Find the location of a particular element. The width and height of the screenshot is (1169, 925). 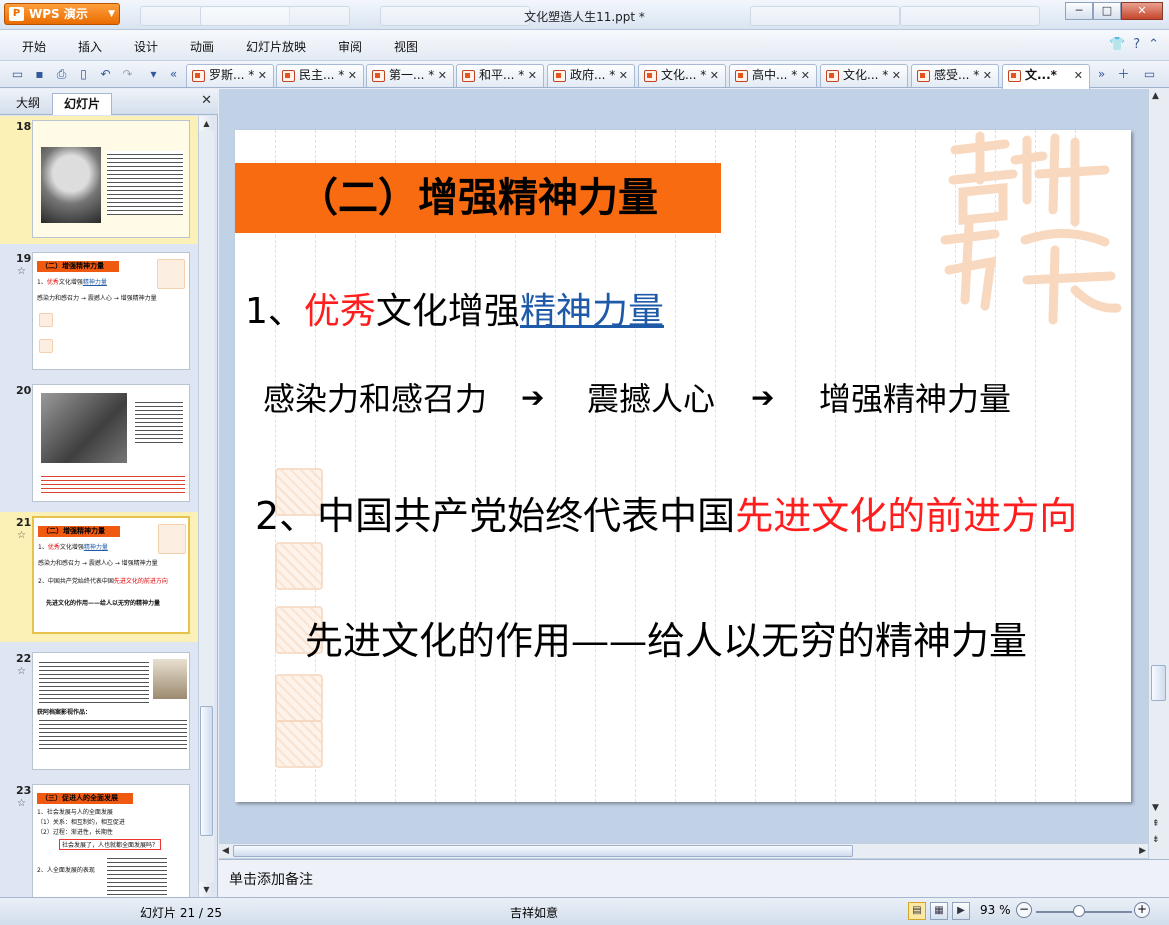

horizontal-scrollbar: ◀ ▶ is located at coordinates (684, 850).